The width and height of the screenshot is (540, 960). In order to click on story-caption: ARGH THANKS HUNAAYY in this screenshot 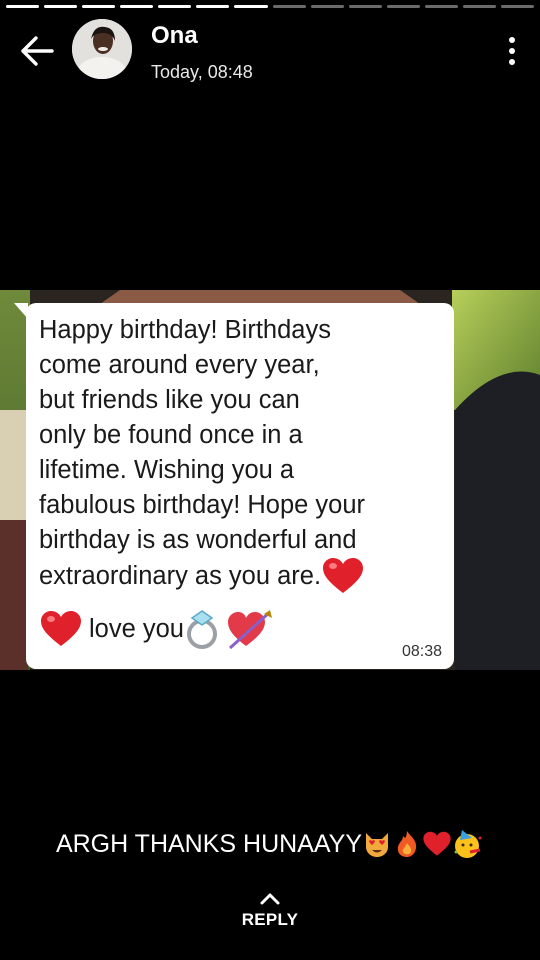, I will do `click(270, 844)`.